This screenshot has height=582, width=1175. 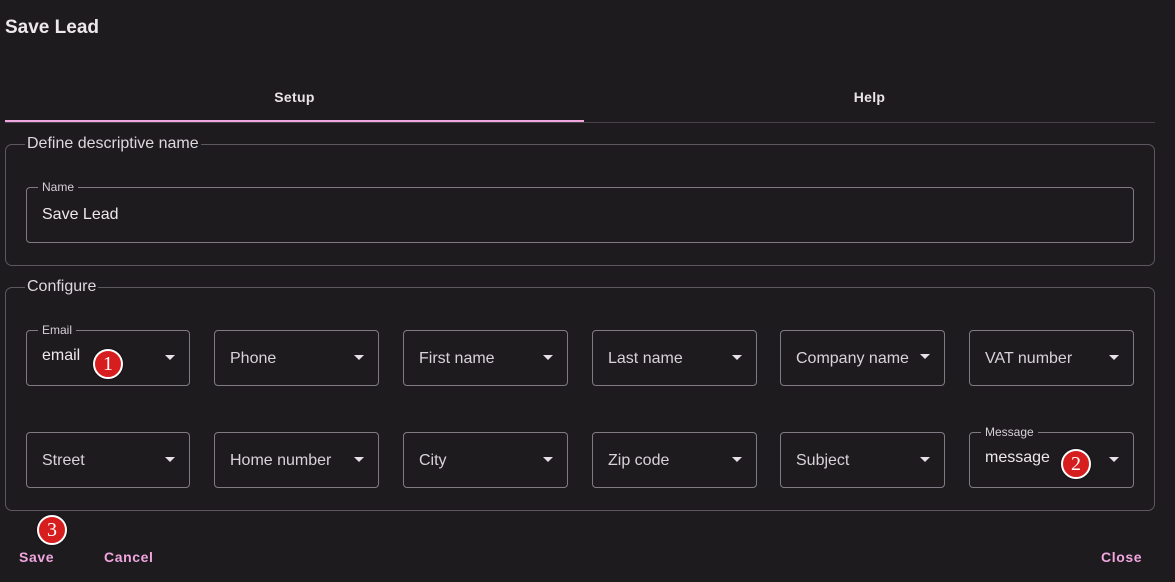 What do you see at coordinates (129, 557) in the screenshot?
I see `cancel-button: Cancel` at bounding box center [129, 557].